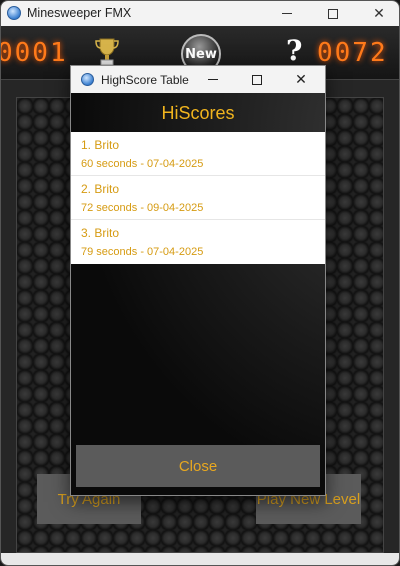 The image size is (400, 566). Describe the element at coordinates (198, 154) in the screenshot. I see `score-row: 1. Brito 60 seconds - 07-04-2025` at that location.